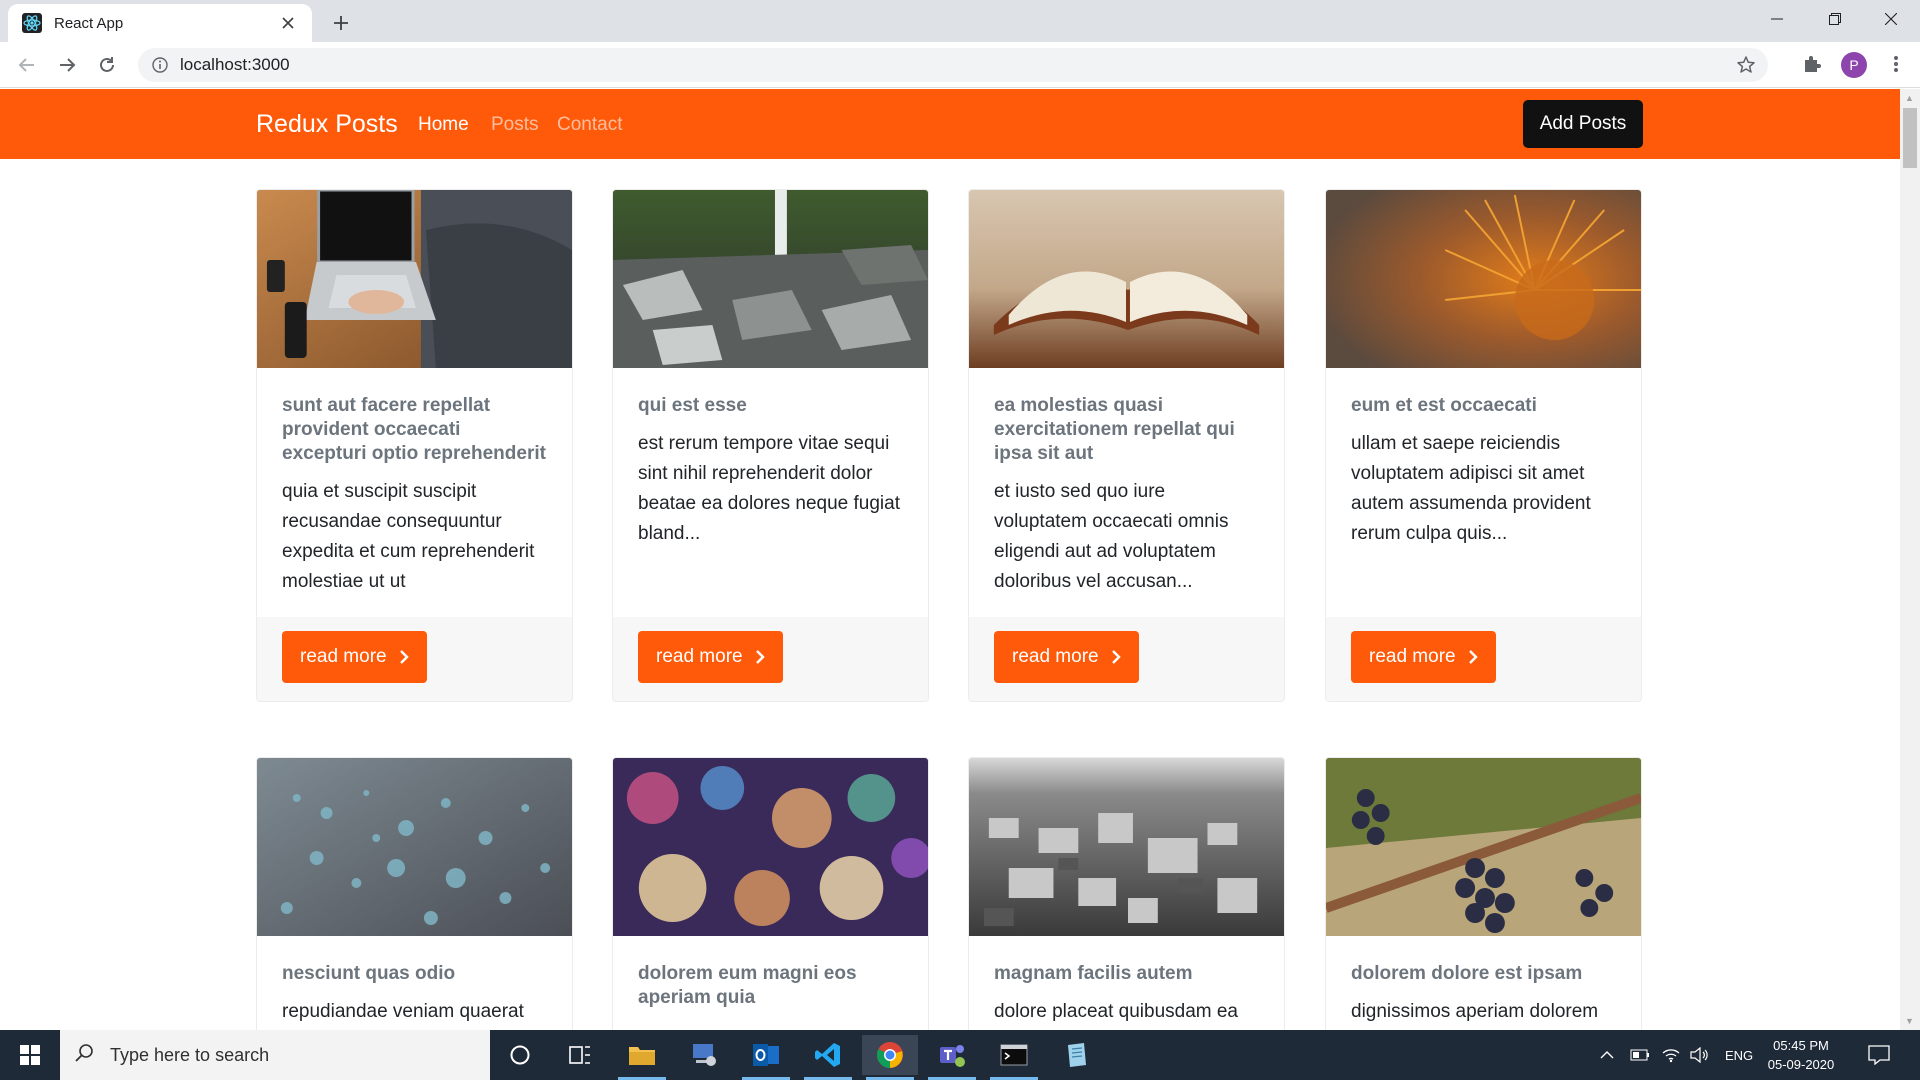 Image resolution: width=1920 pixels, height=1080 pixels. Describe the element at coordinates (190, 1054) in the screenshot. I see `search-placeholder: Type here to search` at that location.